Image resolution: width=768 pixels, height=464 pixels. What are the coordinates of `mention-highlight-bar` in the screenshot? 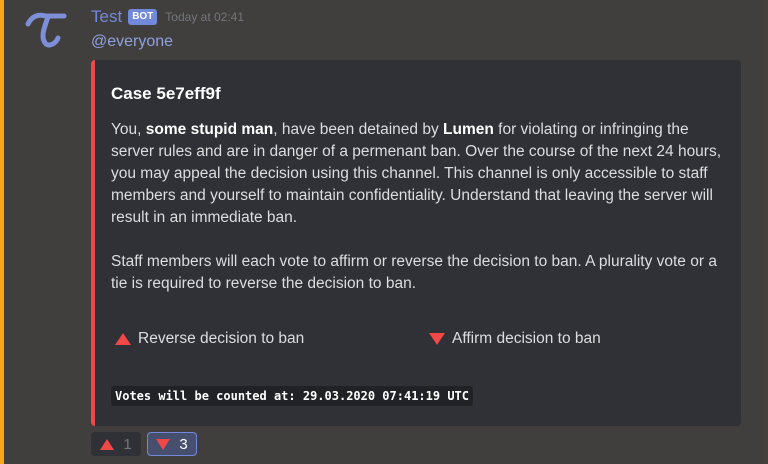 It's located at (2, 232).